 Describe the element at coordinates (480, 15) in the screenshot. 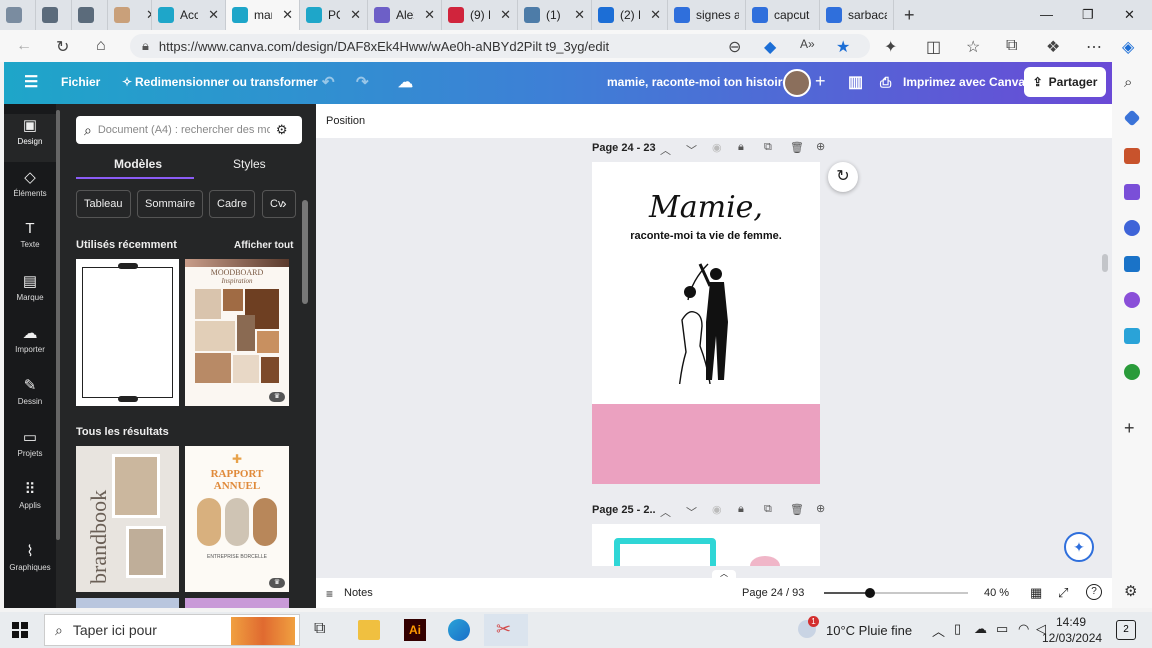

I see `browser-tab: (9) Pinter ✕` at that location.